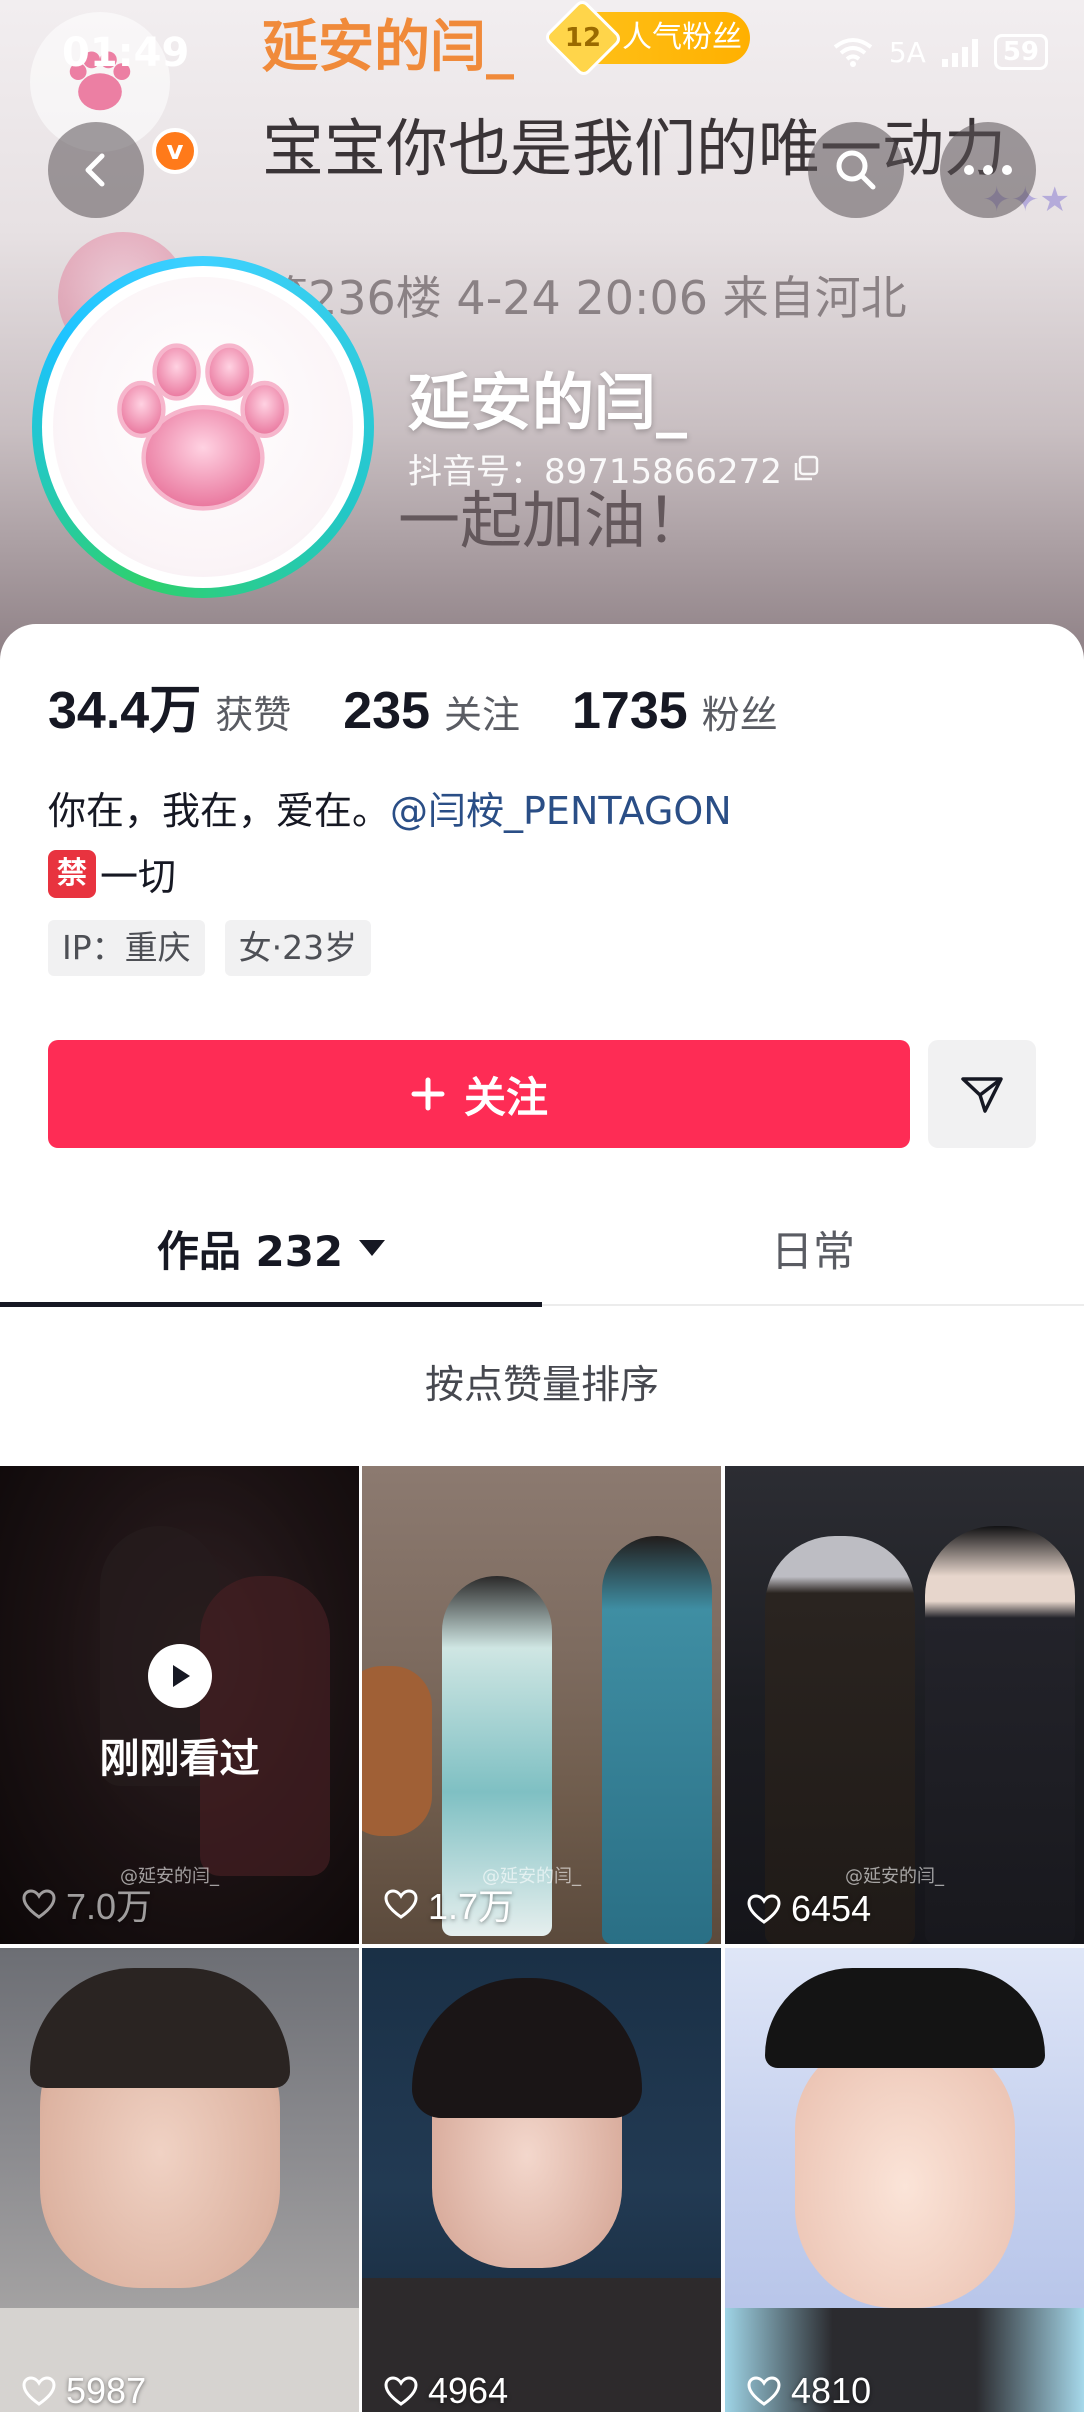  I want to click on chevron-left-icon, so click(95, 170).